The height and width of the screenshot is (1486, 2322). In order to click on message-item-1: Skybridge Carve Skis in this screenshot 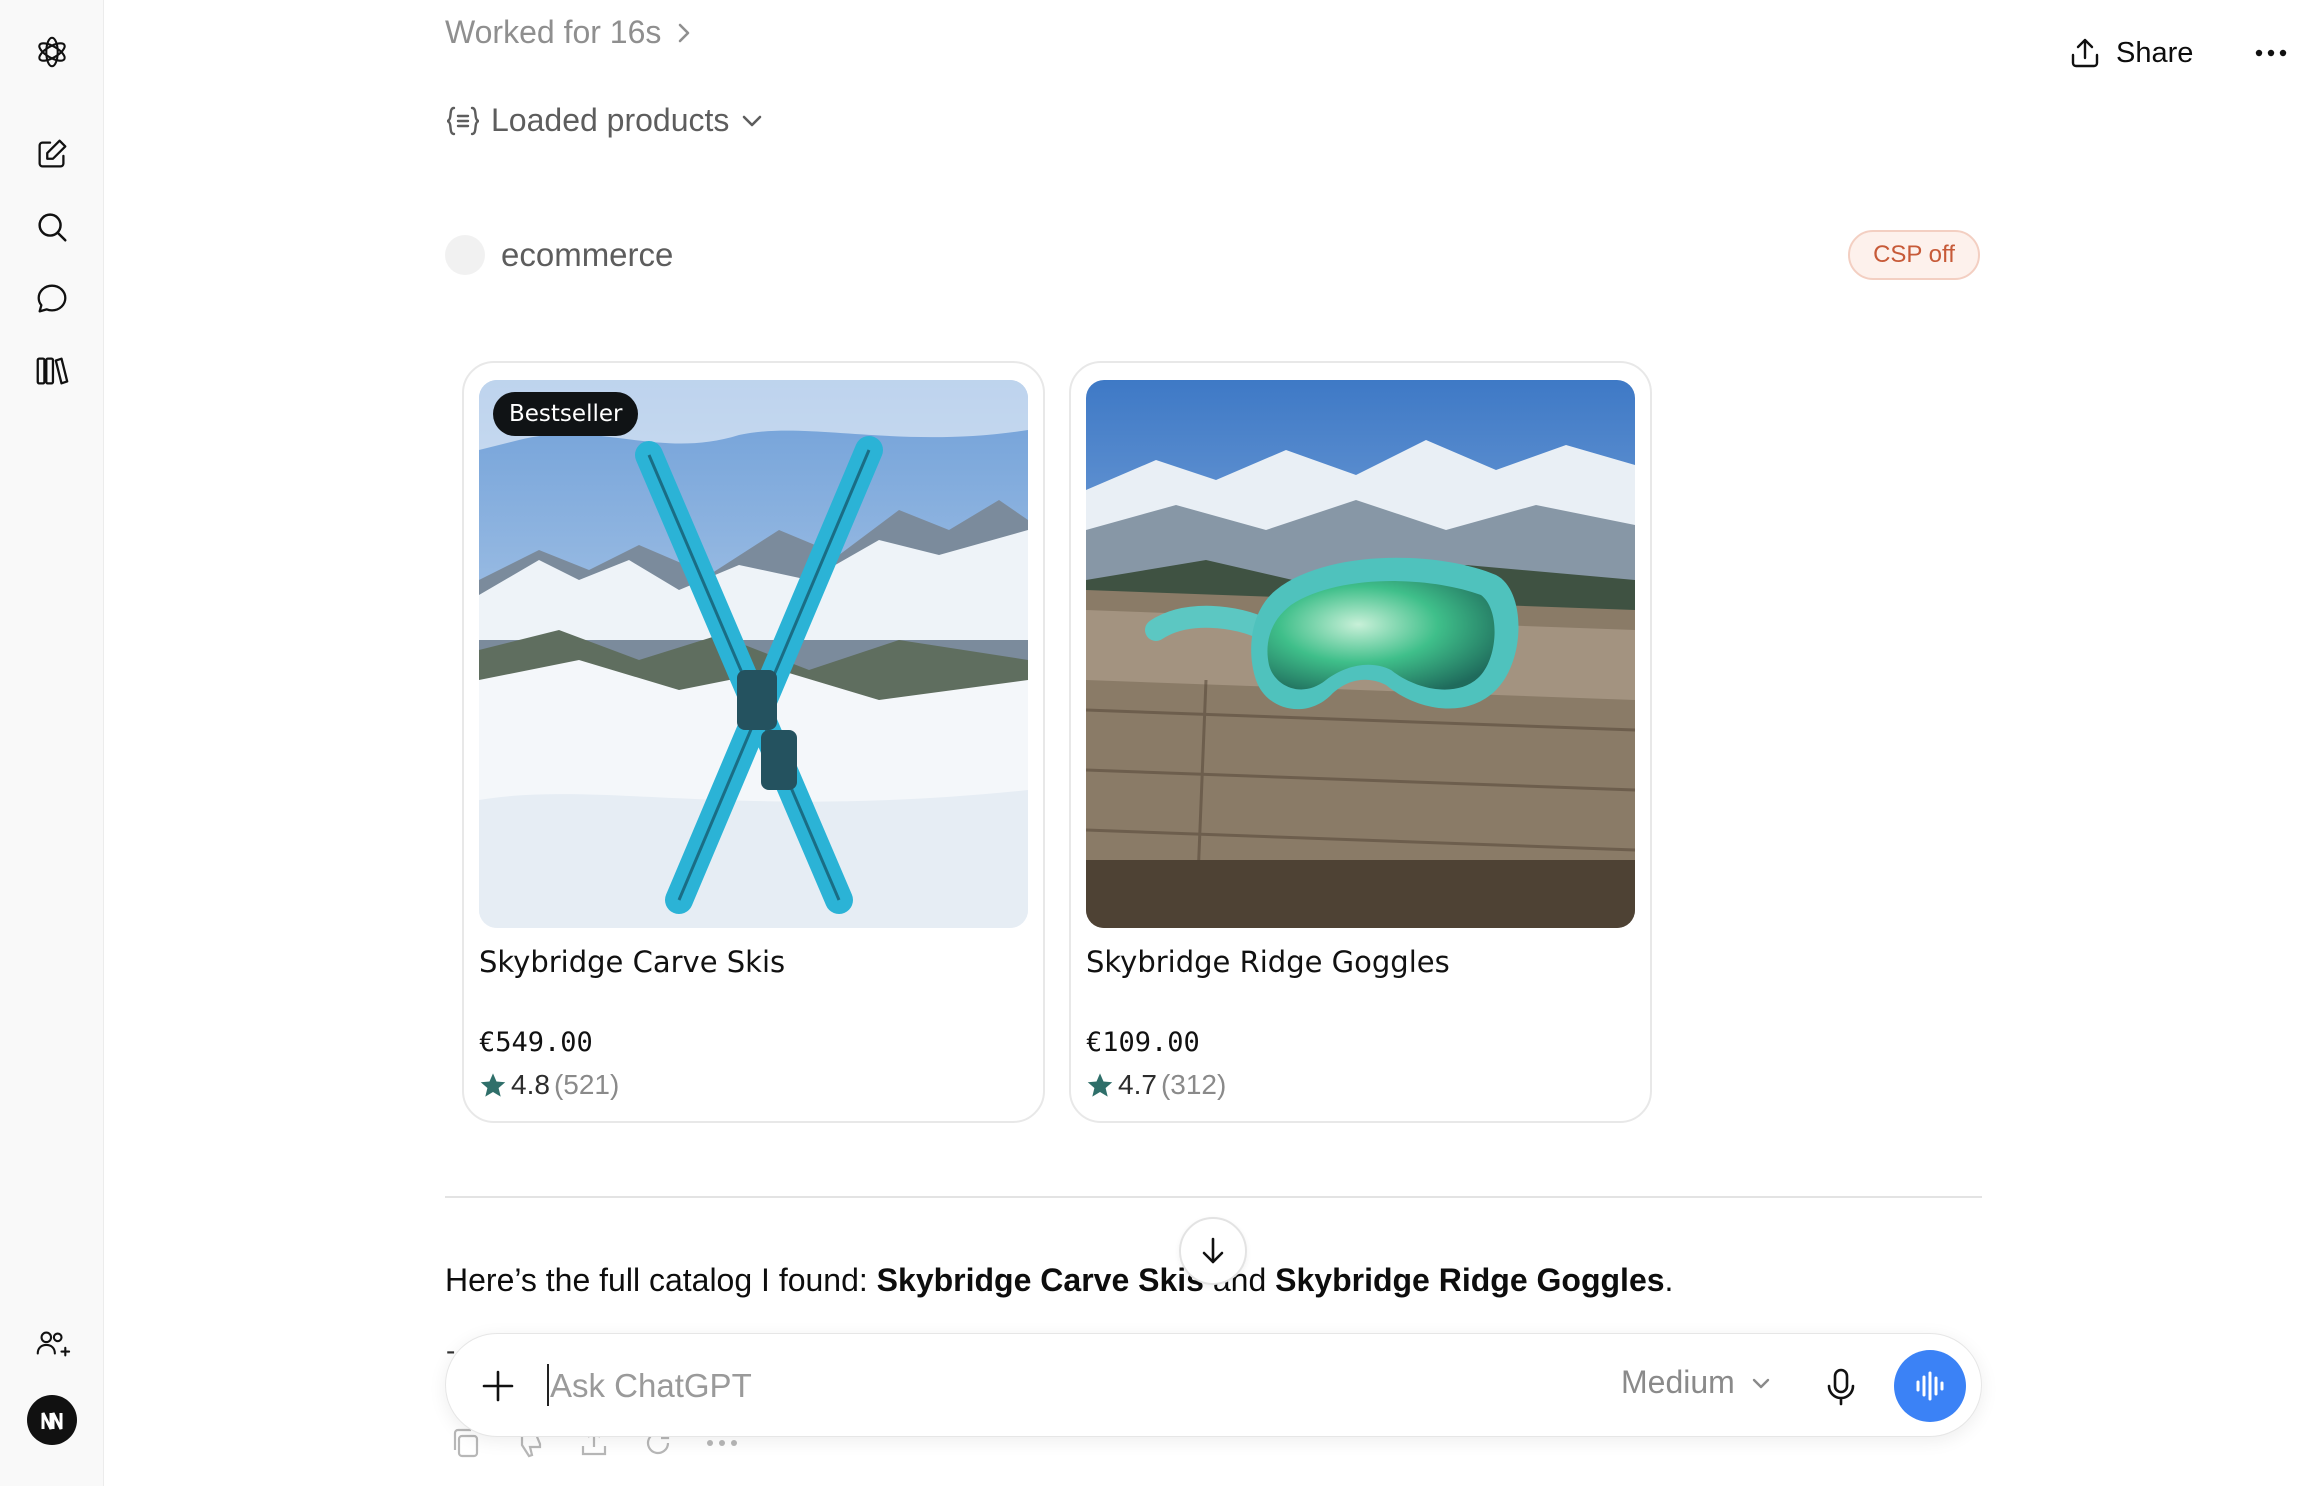, I will do `click(1040, 1280)`.